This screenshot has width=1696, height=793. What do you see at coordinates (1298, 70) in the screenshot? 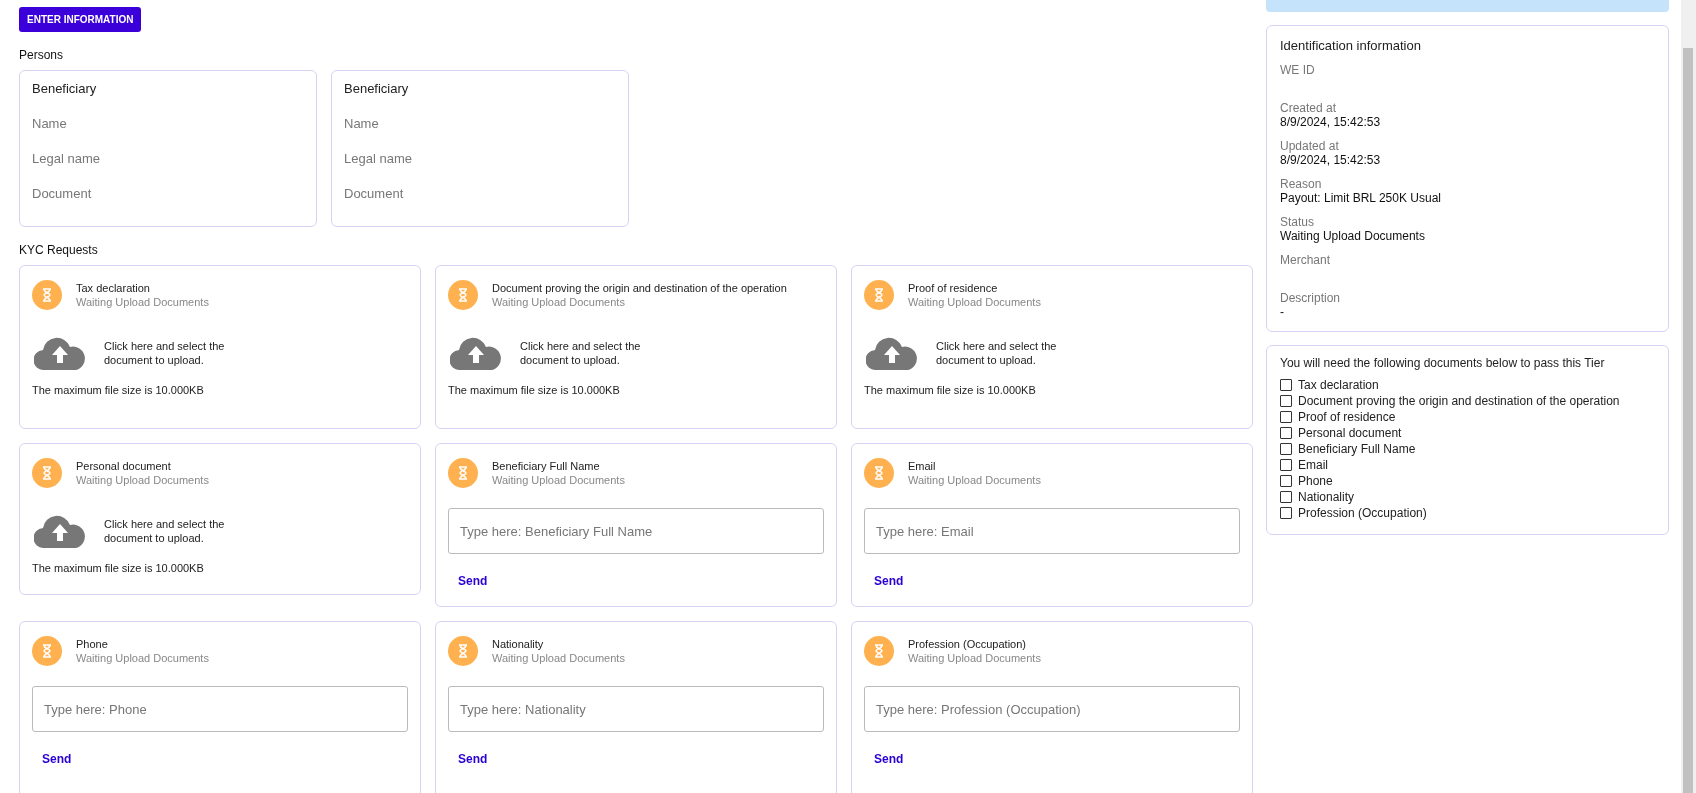
I see `info-label: WE ID` at bounding box center [1298, 70].